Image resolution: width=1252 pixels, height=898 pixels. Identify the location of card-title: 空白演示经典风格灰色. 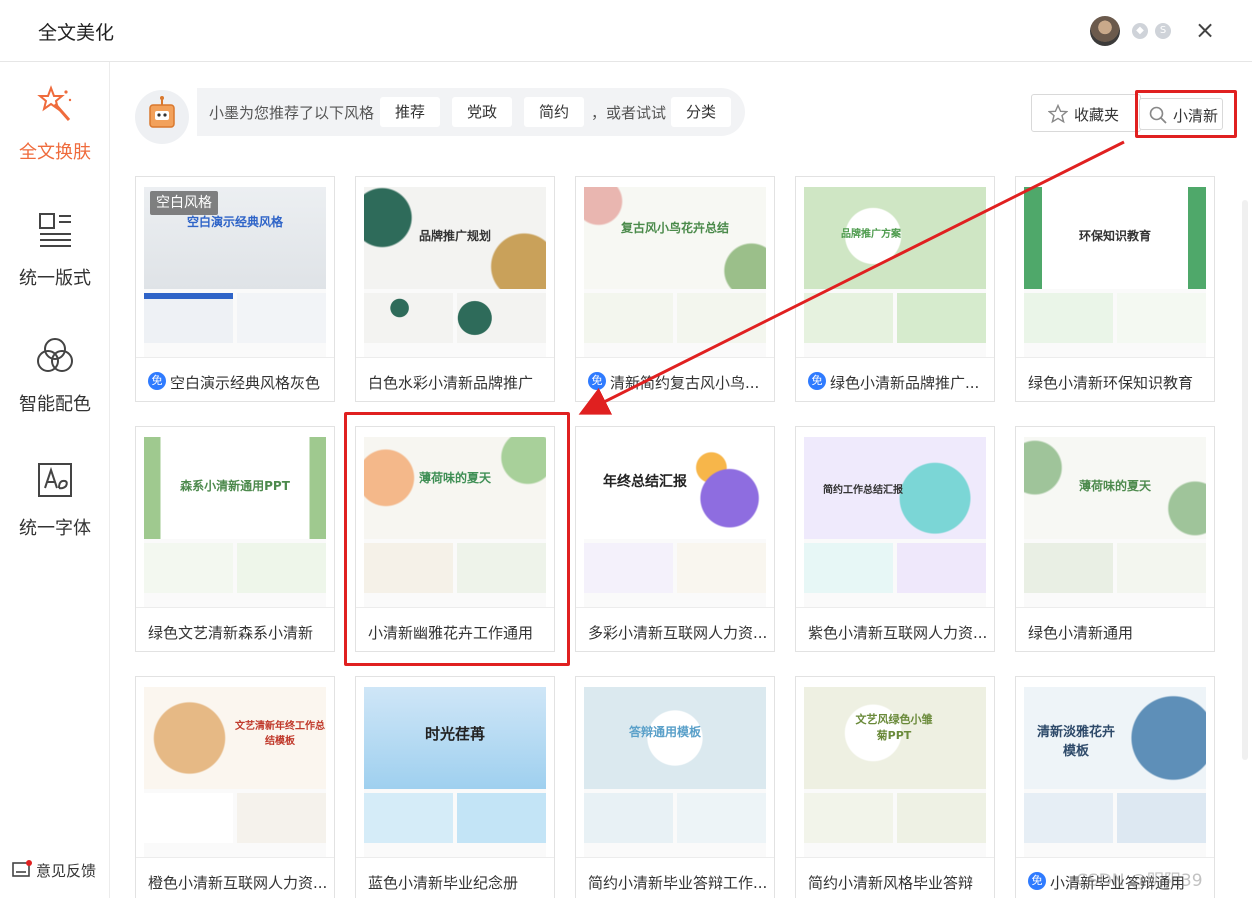
(245, 383).